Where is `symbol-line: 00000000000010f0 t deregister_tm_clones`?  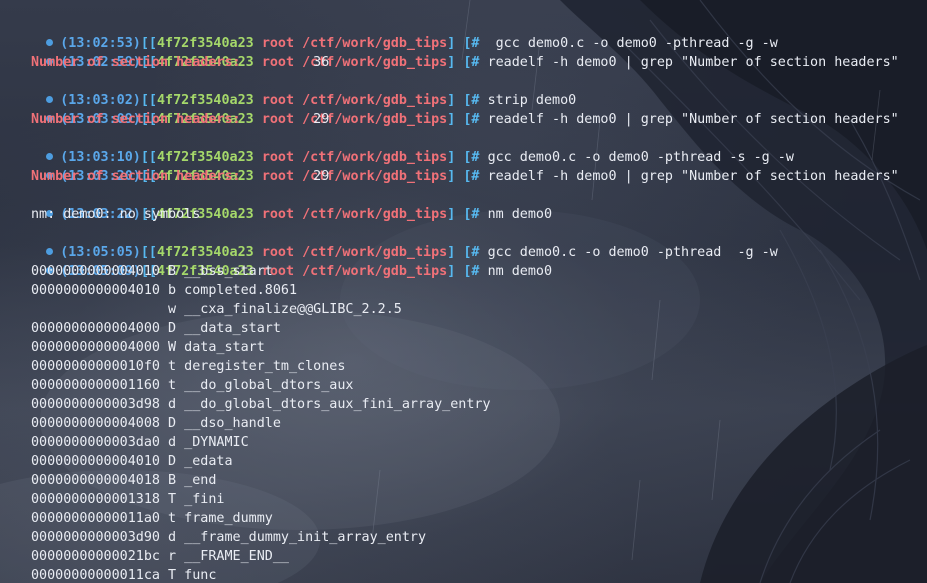
symbol-line: 00000000000010f0 t deregister_tm_clones is located at coordinates (188, 366).